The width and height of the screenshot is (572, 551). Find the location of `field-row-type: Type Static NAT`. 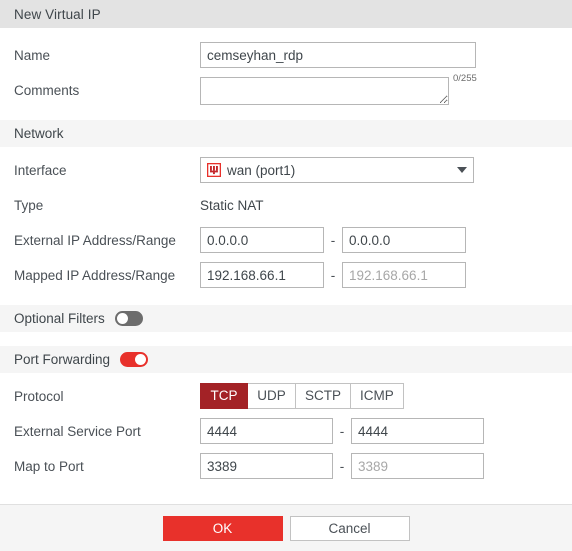

field-row-type: Type Static NAT is located at coordinates (286, 206).